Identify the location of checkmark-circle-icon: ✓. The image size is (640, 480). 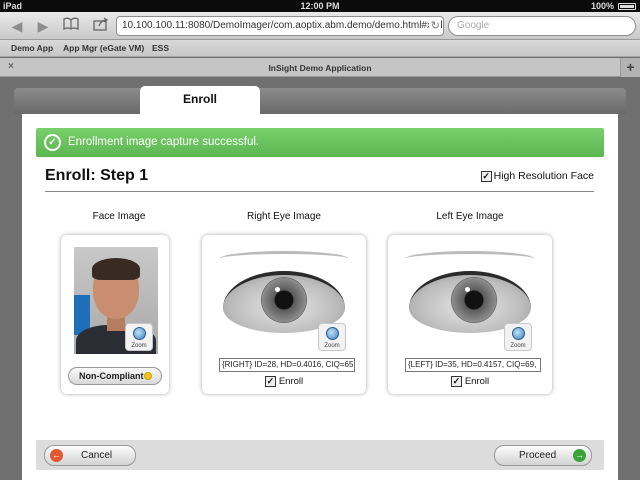
(52, 142).